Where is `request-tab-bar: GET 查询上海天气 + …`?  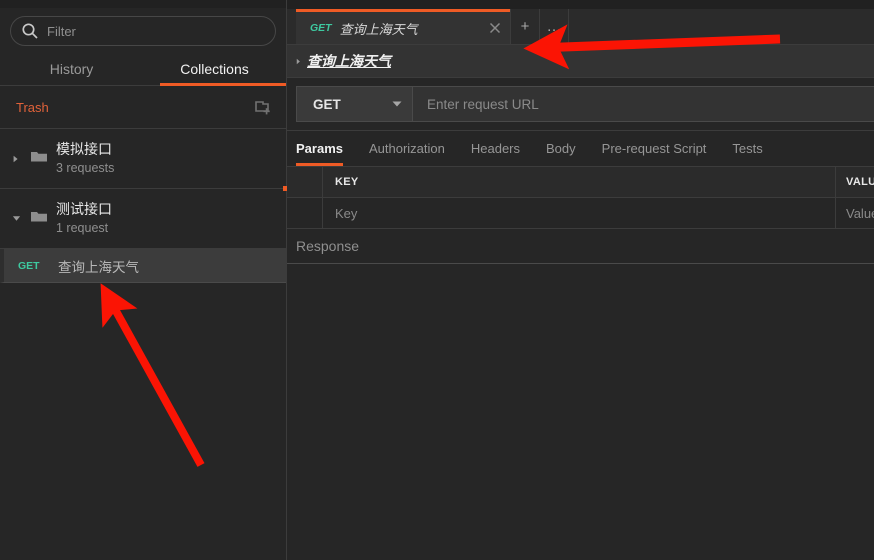
request-tab-bar: GET 查询上海天气 + … is located at coordinates (580, 27).